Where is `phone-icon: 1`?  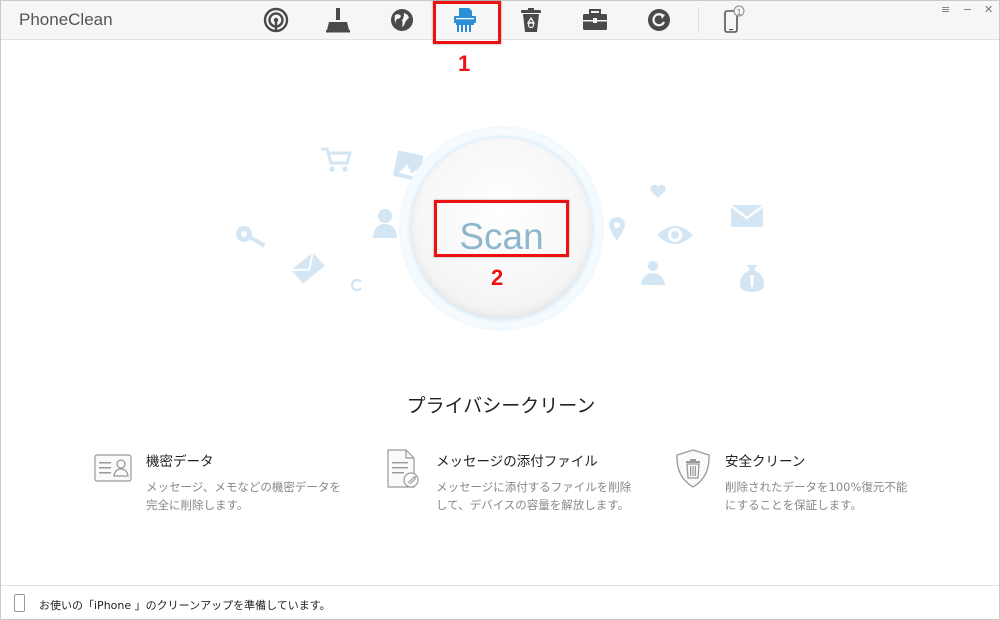
phone-icon: 1 is located at coordinates (733, 20).